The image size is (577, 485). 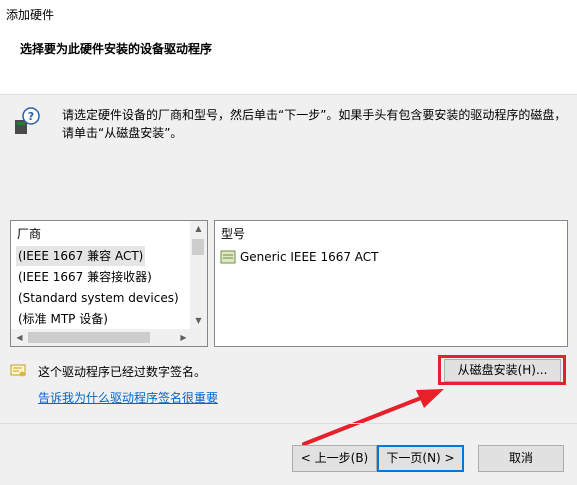 I want to click on certificate-icon, so click(x=18, y=370).